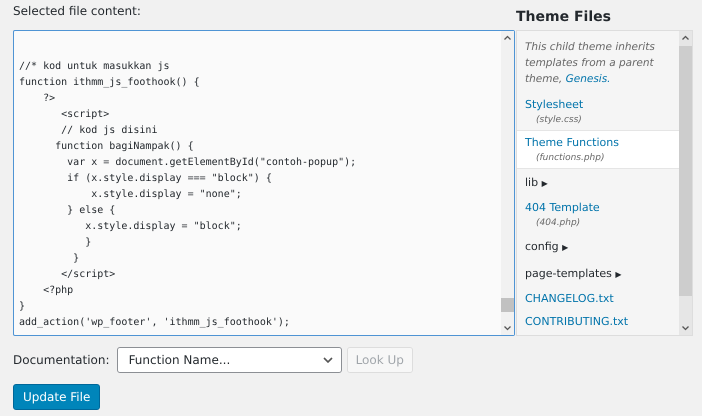 This screenshot has width=702, height=416. Describe the element at coordinates (124, 147) in the screenshot. I see `code-line: function bagiNampak() {` at that location.